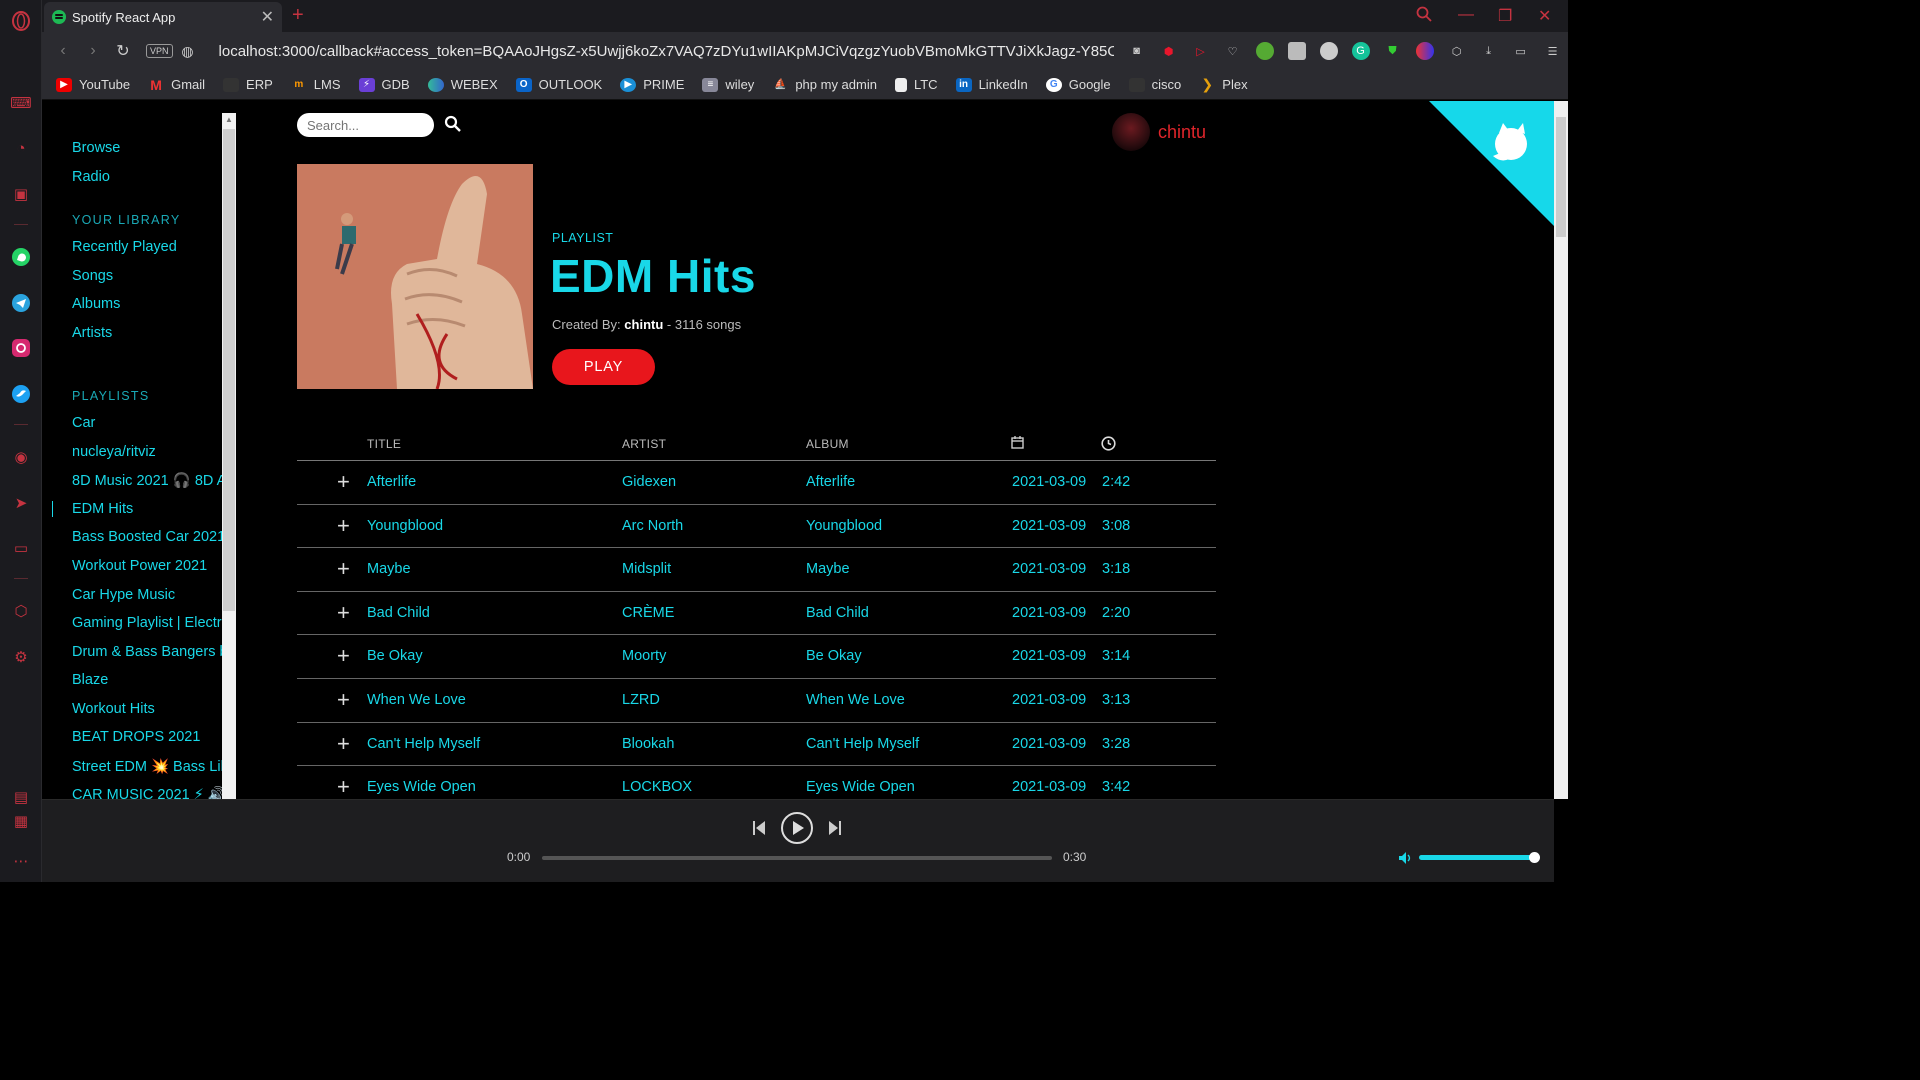 Image resolution: width=1920 pixels, height=1080 pixels. What do you see at coordinates (159, 51) in the screenshot?
I see `vpn-badge: VPN` at bounding box center [159, 51].